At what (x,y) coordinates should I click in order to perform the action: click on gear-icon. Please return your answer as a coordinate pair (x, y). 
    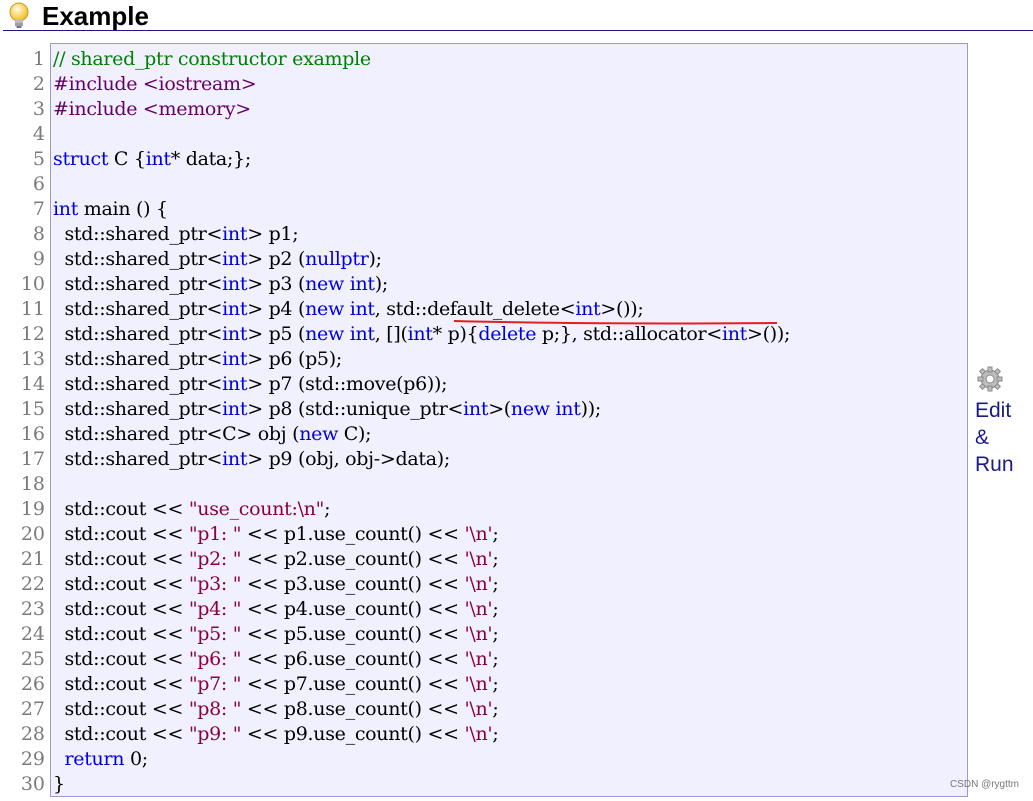
    Looking at the image, I should click on (990, 379).